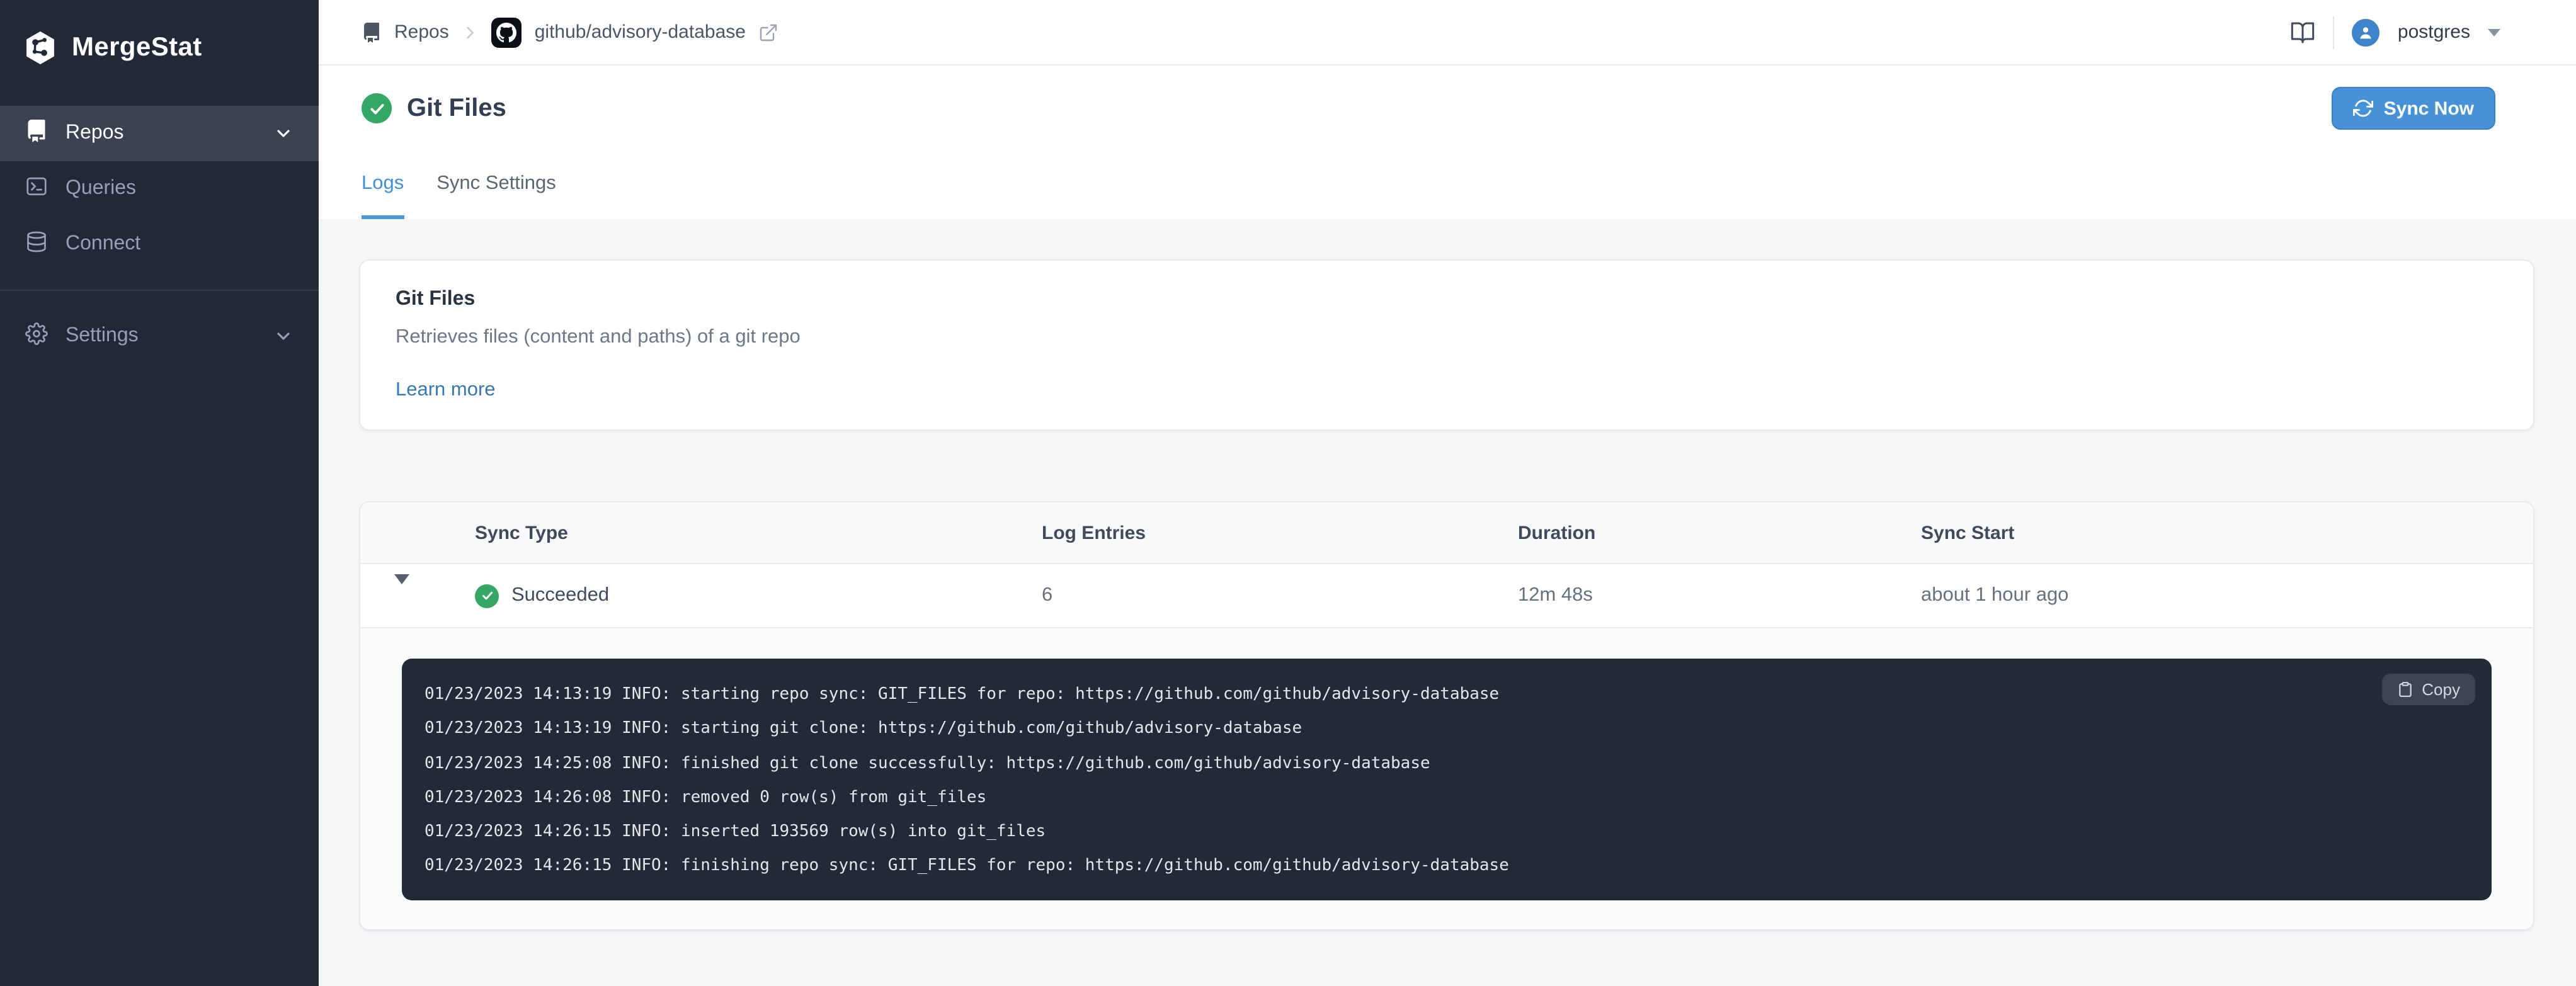  Describe the element at coordinates (1094, 532) in the screenshot. I see `column-header-log-entries: Log Entries` at that location.